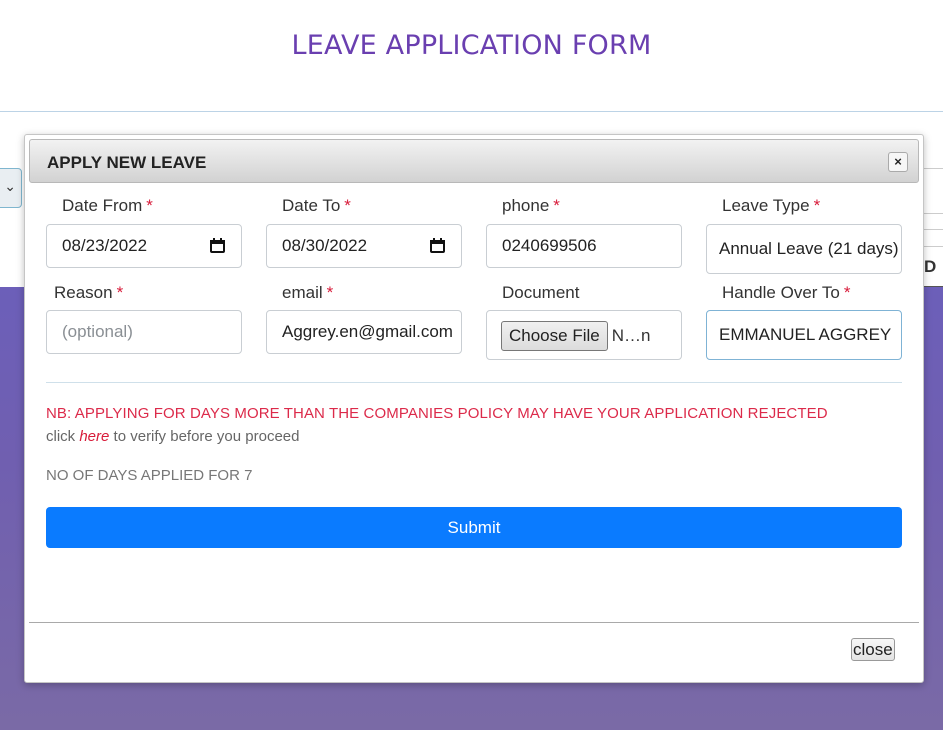 The image size is (943, 730). I want to click on page-title: LEAVE APPLICATION FORM, so click(471, 45).